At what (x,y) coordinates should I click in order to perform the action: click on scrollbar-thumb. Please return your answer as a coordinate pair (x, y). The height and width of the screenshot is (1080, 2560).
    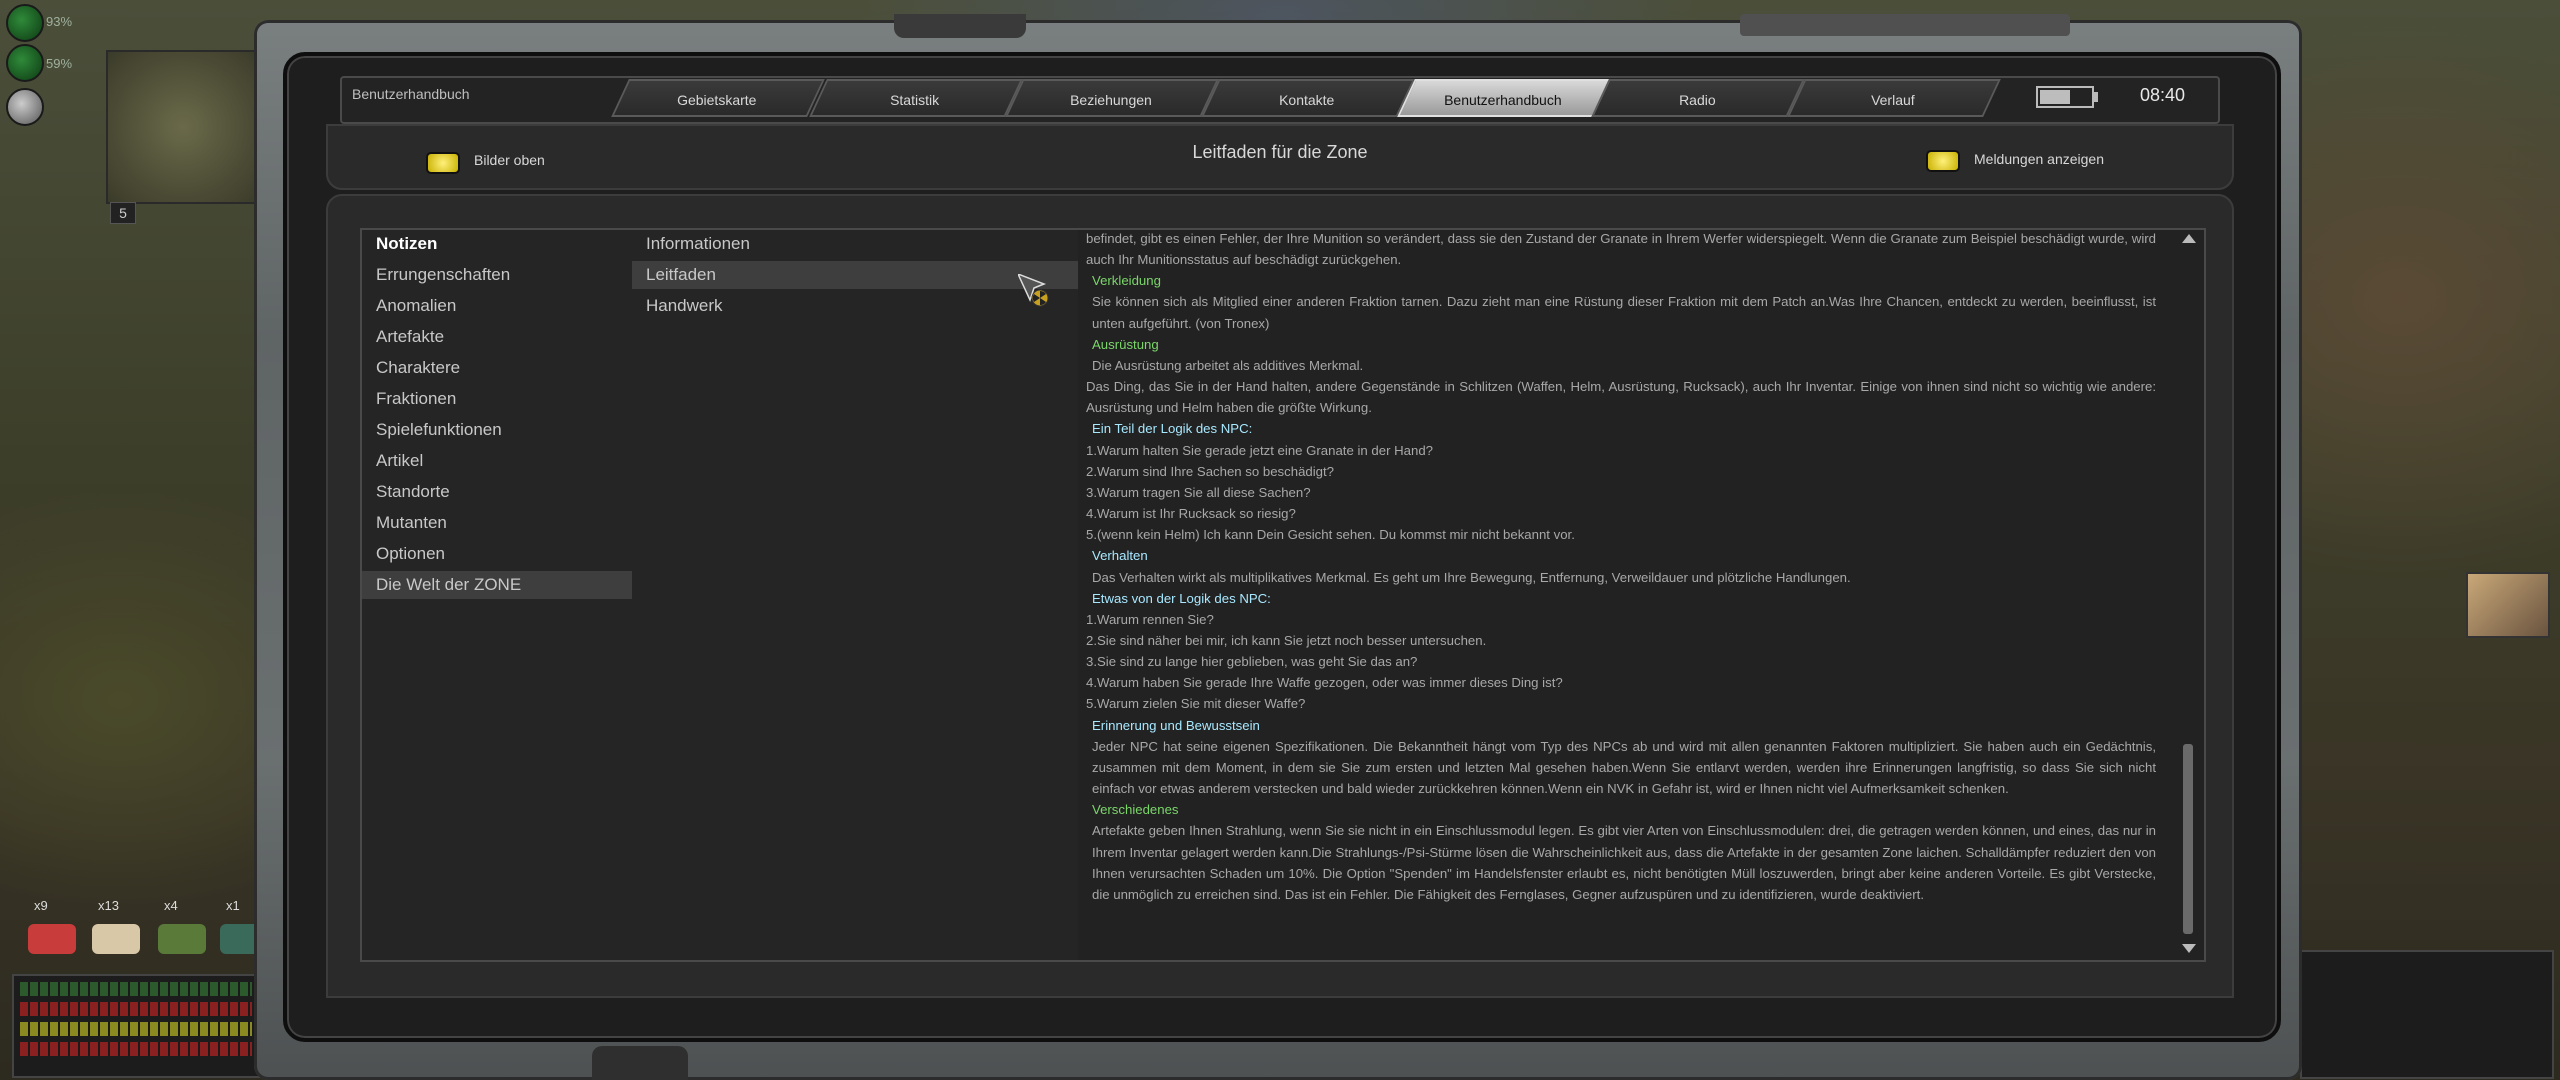
    Looking at the image, I should click on (2188, 839).